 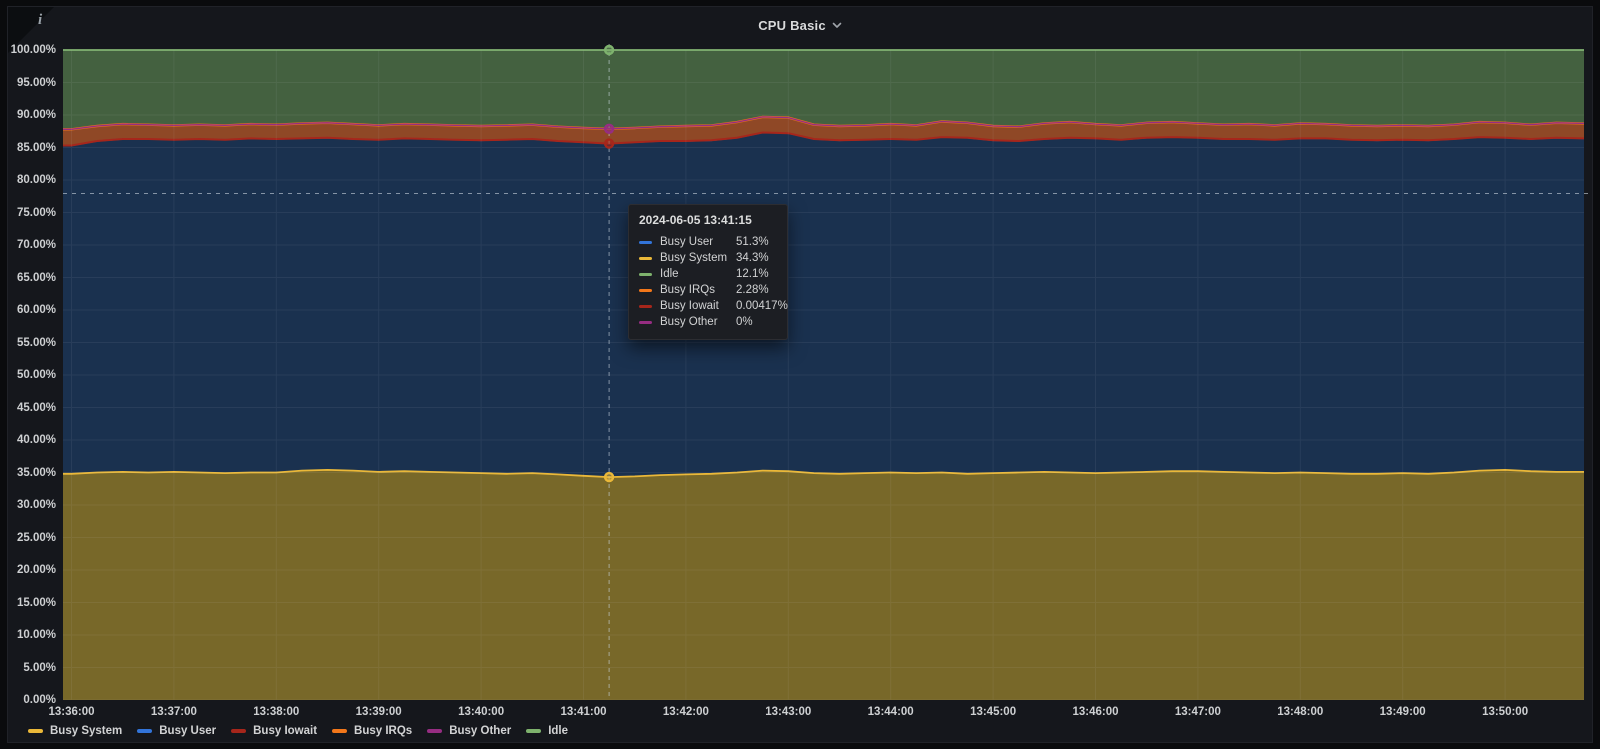 What do you see at coordinates (36, 570) in the screenshot?
I see `y-tick-label: 20.00%` at bounding box center [36, 570].